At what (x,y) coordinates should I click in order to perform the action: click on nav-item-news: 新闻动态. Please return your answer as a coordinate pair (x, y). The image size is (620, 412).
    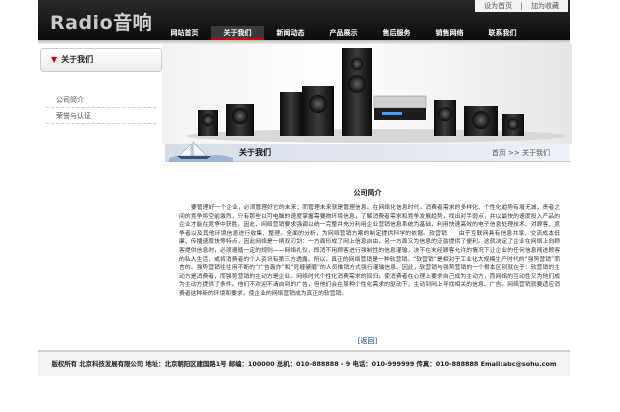
    Looking at the image, I should click on (290, 33).